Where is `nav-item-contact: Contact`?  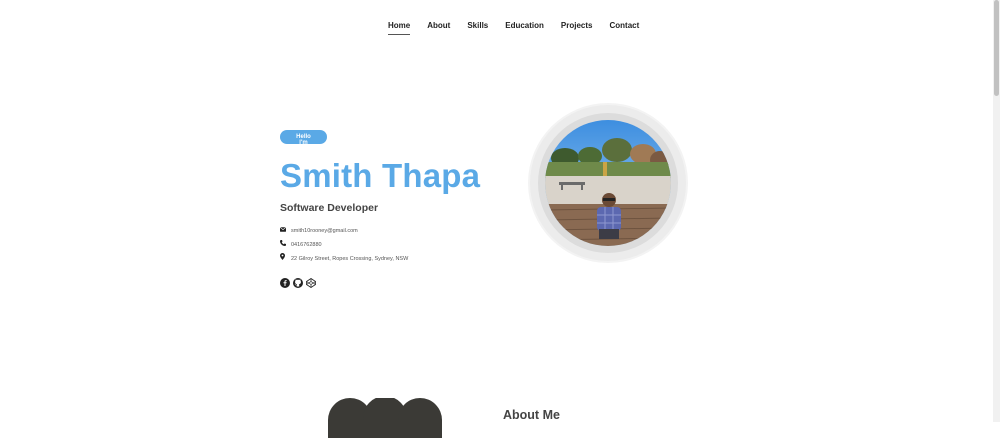 nav-item-contact: Contact is located at coordinates (625, 25).